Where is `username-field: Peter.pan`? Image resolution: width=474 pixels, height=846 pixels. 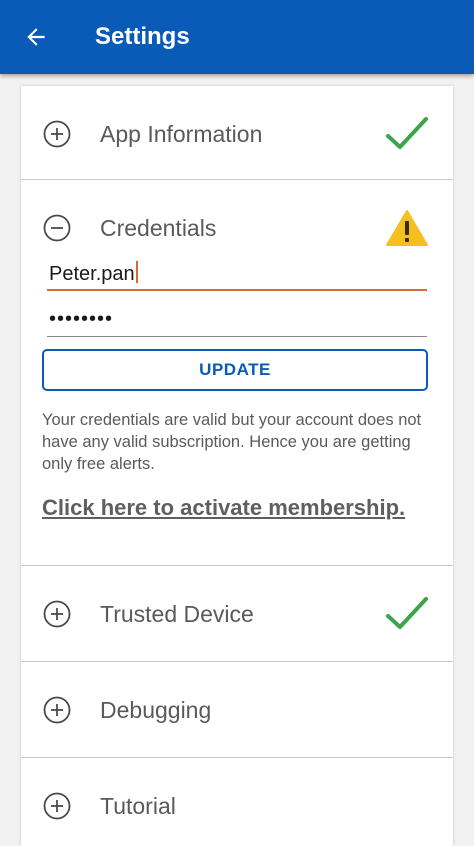
username-field: Peter.pan is located at coordinates (239, 274).